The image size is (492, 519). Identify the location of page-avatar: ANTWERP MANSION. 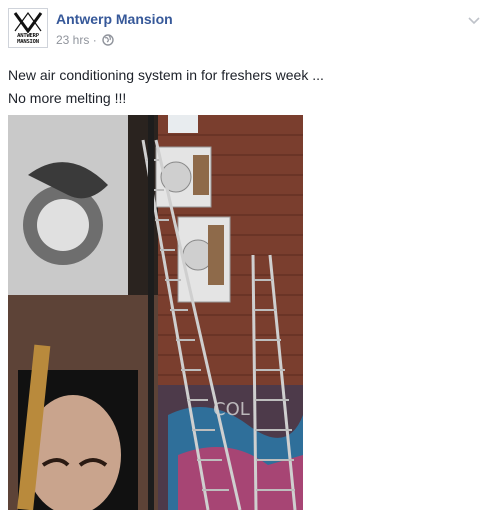
(28, 28).